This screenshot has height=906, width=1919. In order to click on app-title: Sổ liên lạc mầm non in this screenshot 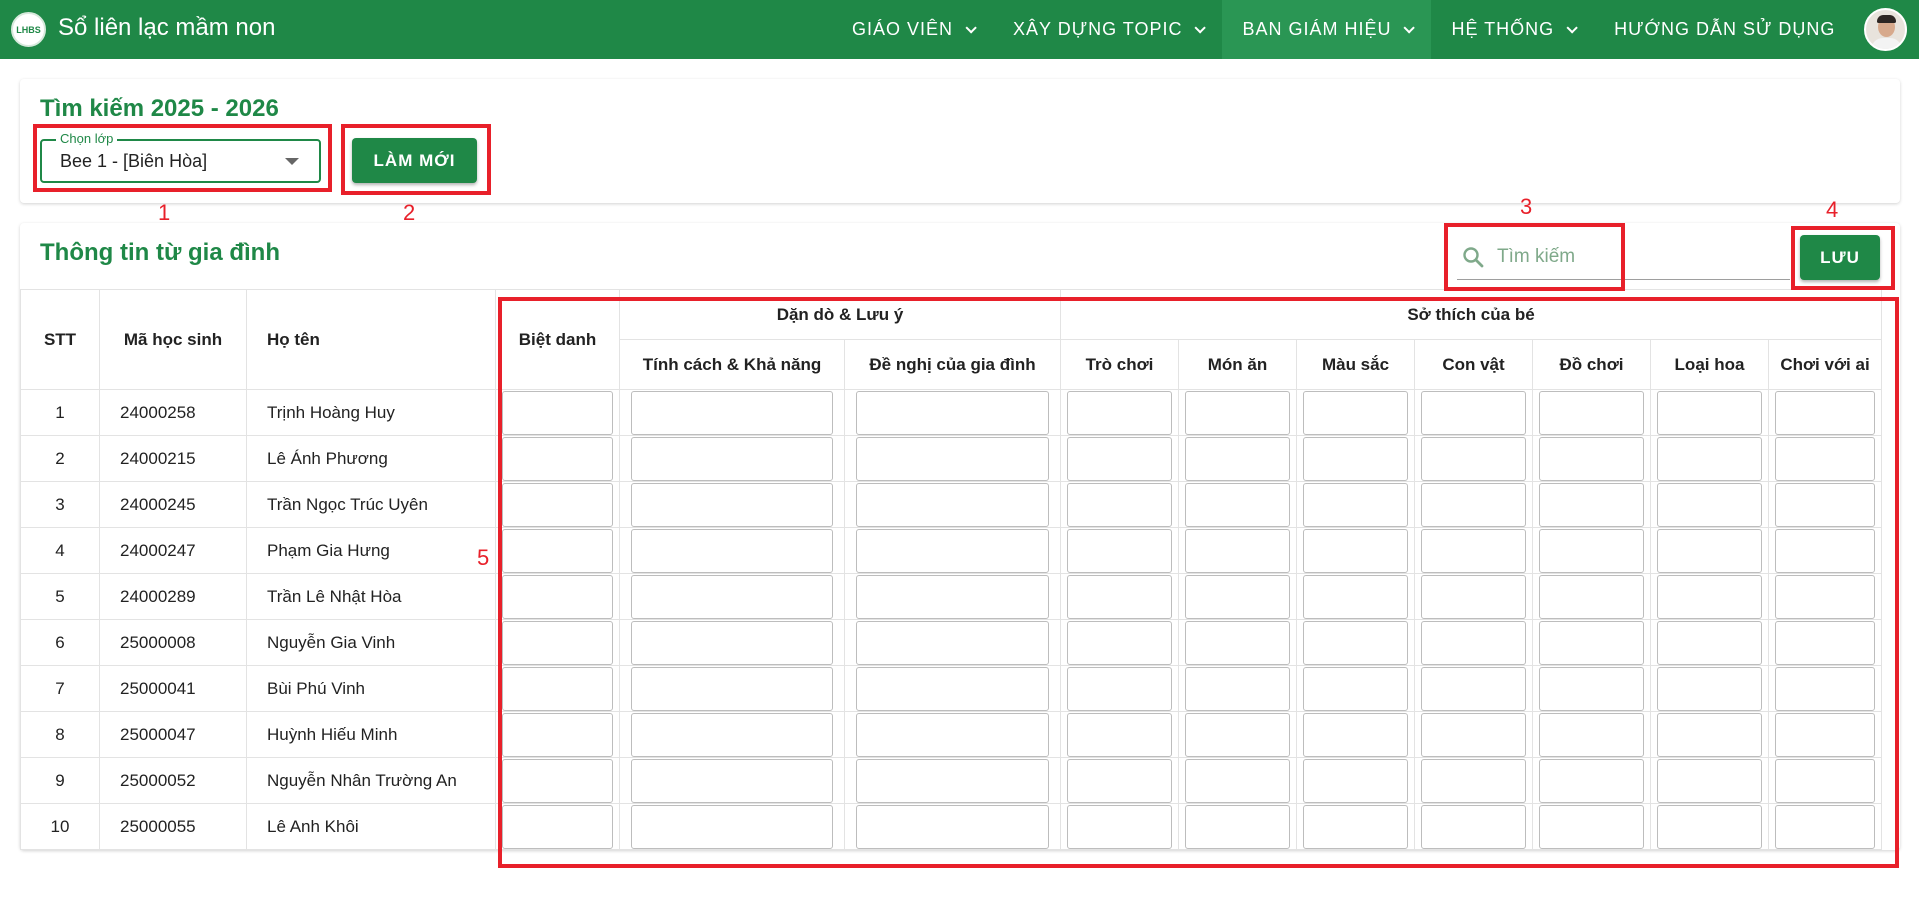, I will do `click(166, 28)`.